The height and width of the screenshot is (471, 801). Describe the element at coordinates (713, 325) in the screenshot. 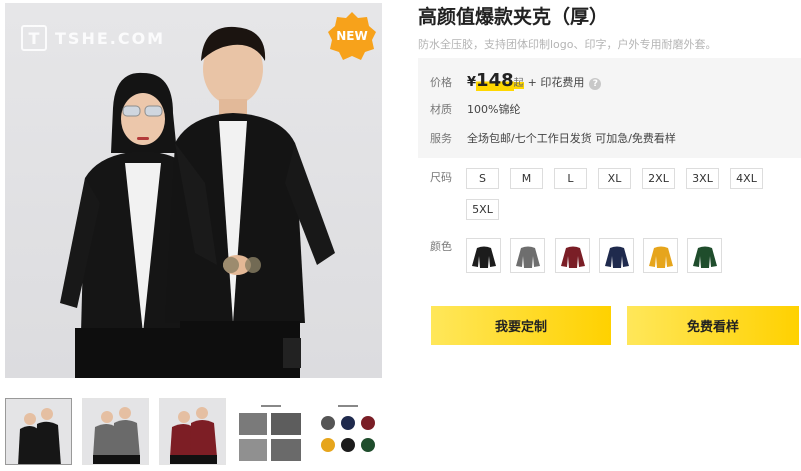

I see `free-sample-button: 免费看样` at that location.